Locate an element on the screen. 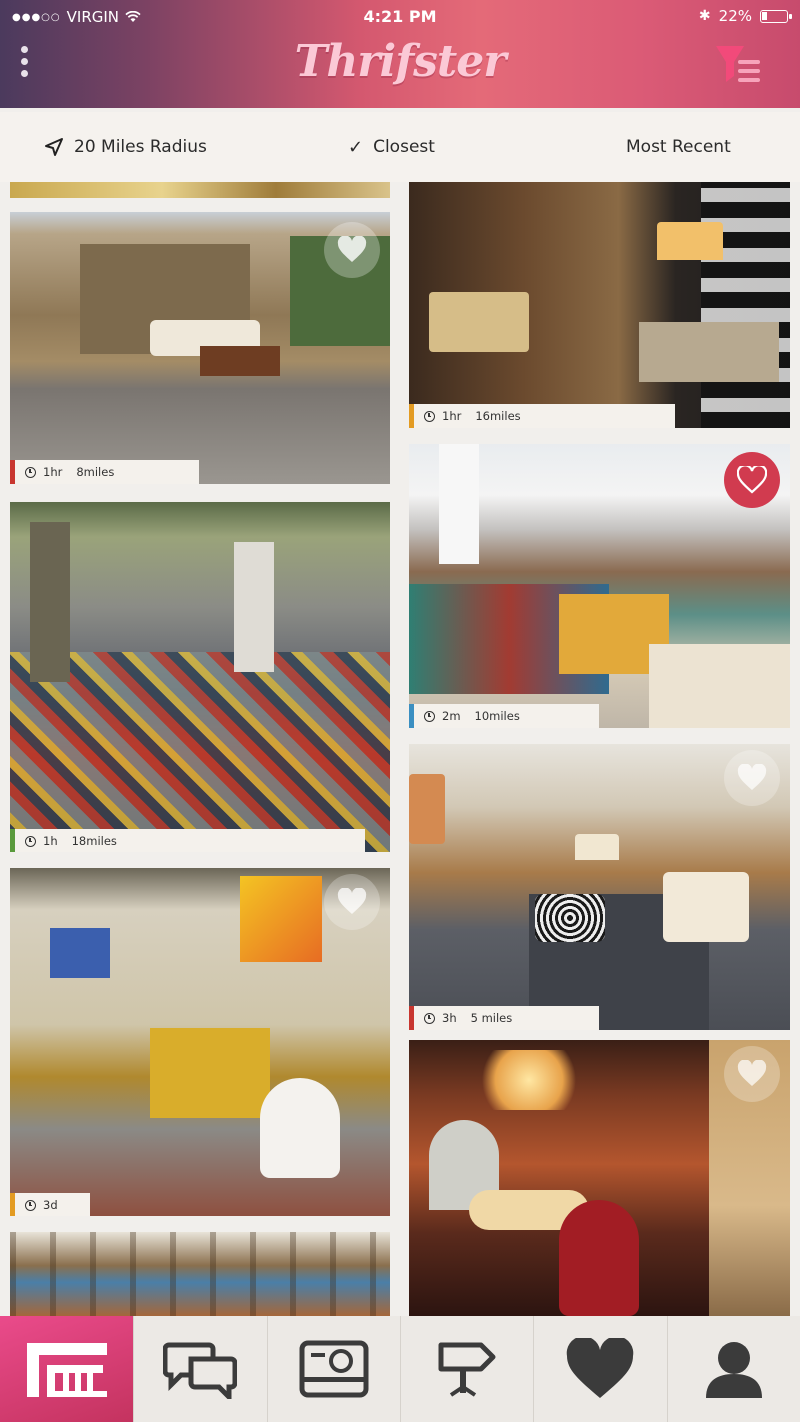 The image size is (800, 1422). bluetooth-icon: ✱ is located at coordinates (704, 16).